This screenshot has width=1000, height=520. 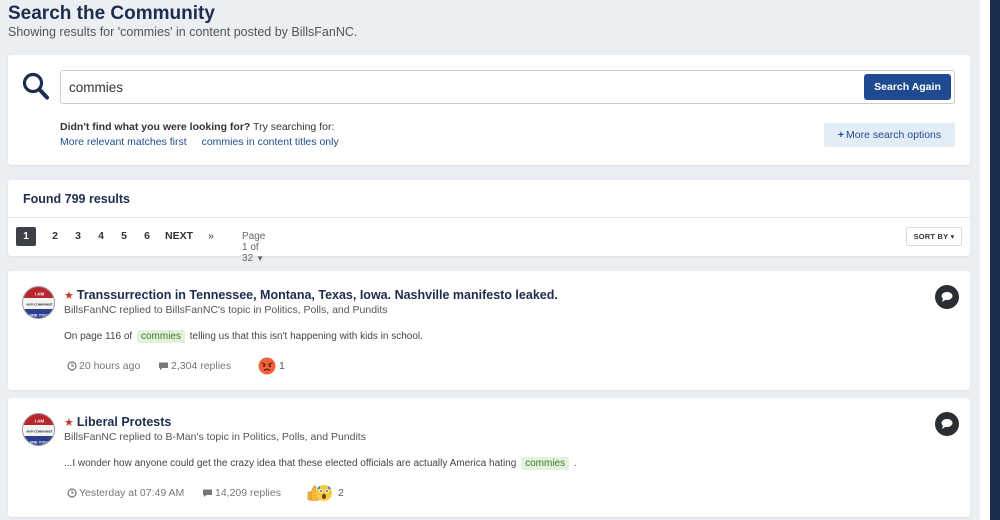 What do you see at coordinates (320, 494) in the screenshot?
I see `thumbs-up-shocked-icon` at bounding box center [320, 494].